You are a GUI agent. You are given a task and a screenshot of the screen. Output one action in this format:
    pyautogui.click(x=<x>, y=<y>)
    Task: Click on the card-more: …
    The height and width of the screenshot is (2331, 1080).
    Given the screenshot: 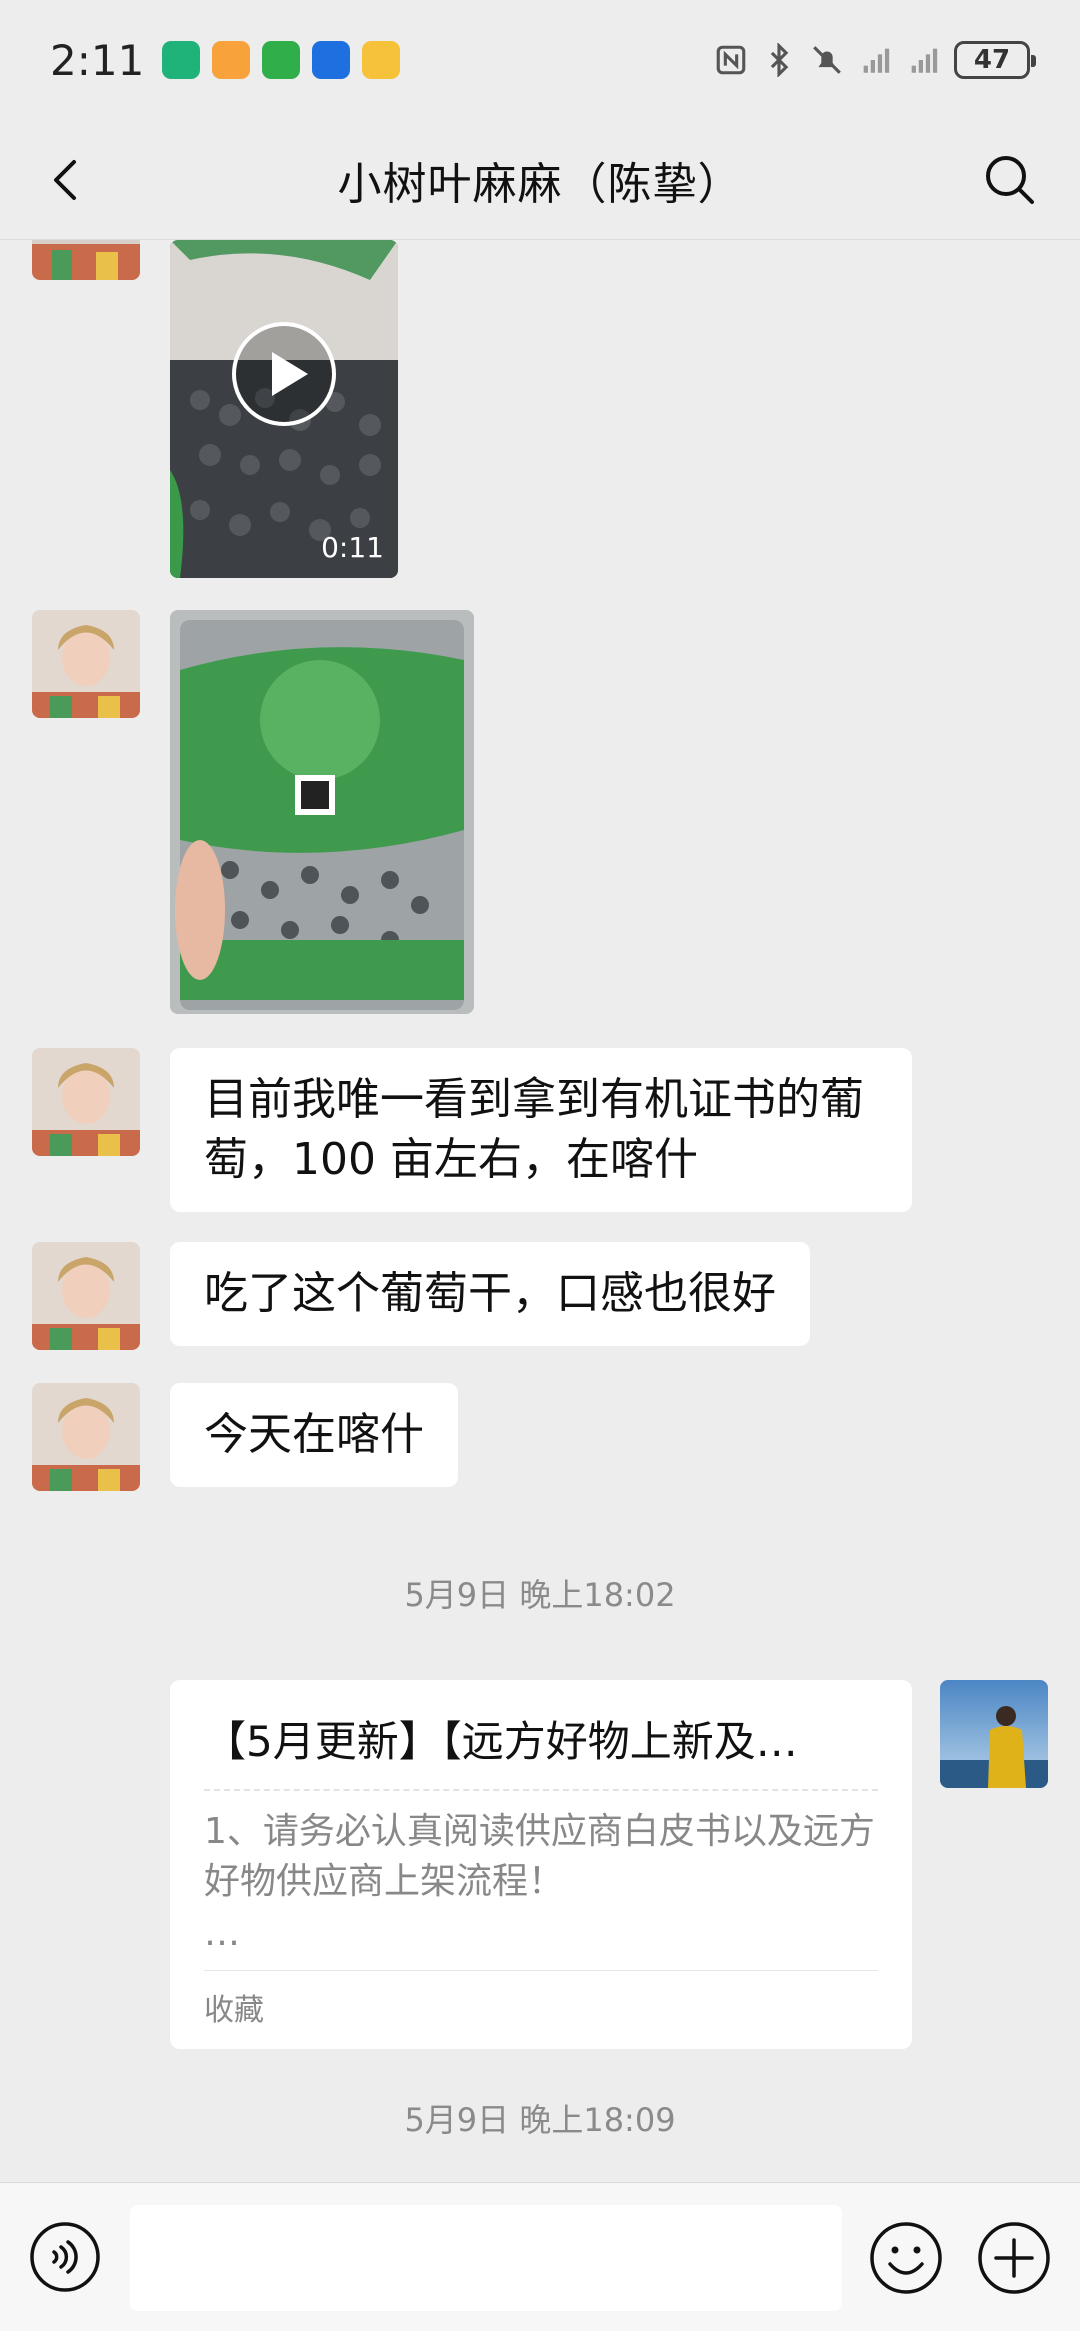 What is the action you would take?
    pyautogui.click(x=222, y=1933)
    